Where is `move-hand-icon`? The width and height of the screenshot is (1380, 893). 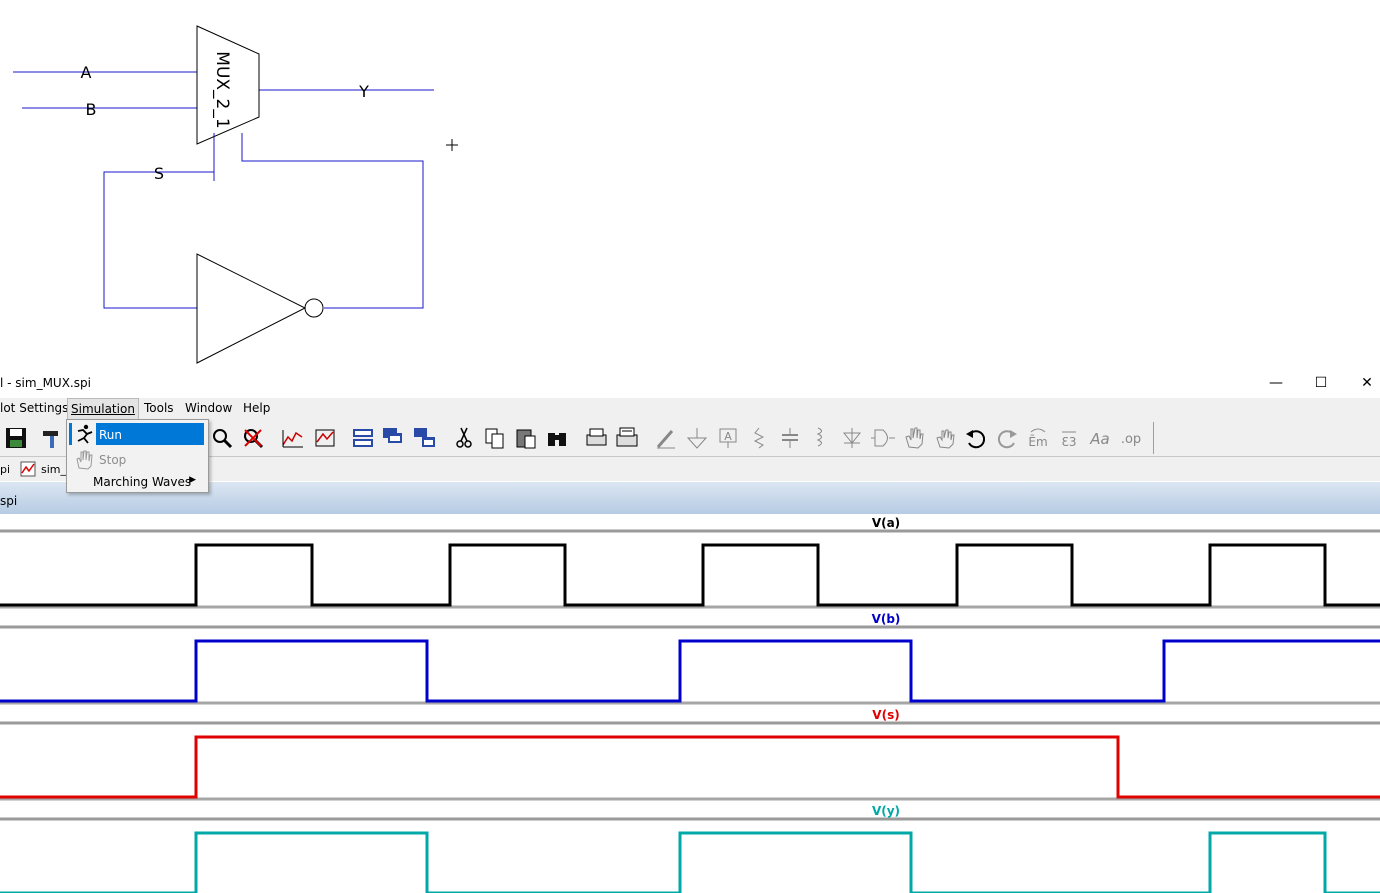 move-hand-icon is located at coordinates (914, 438).